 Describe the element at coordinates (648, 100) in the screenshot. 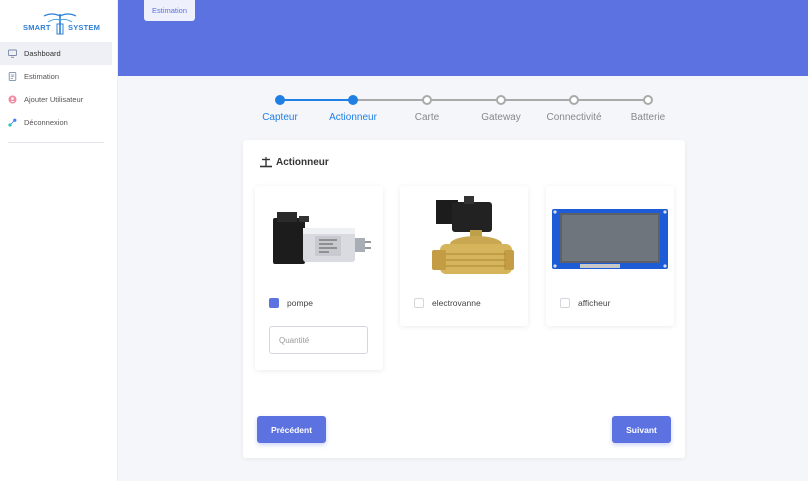

I see `step-dot-batterie` at that location.